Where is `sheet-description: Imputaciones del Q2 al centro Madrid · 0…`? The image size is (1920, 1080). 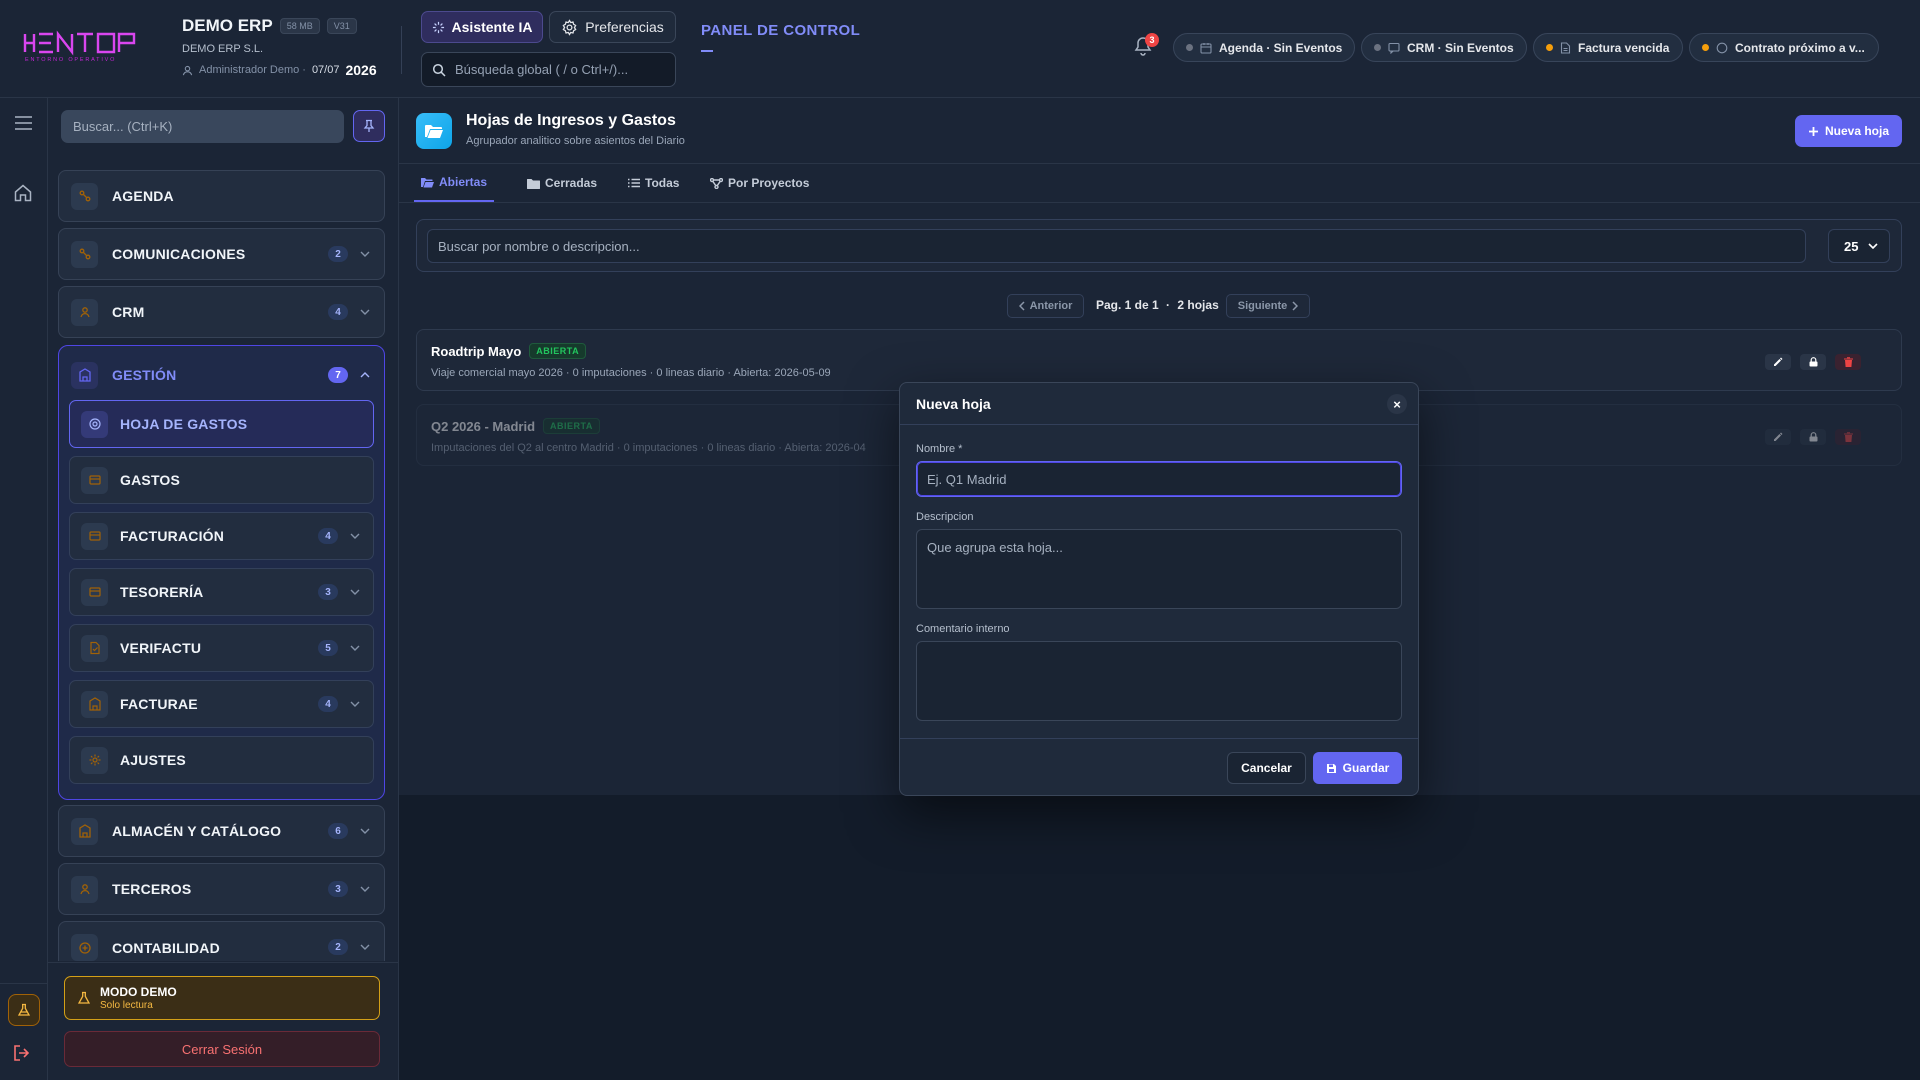
sheet-description: Imputaciones del Q2 al centro Madrid · 0… is located at coordinates (648, 448).